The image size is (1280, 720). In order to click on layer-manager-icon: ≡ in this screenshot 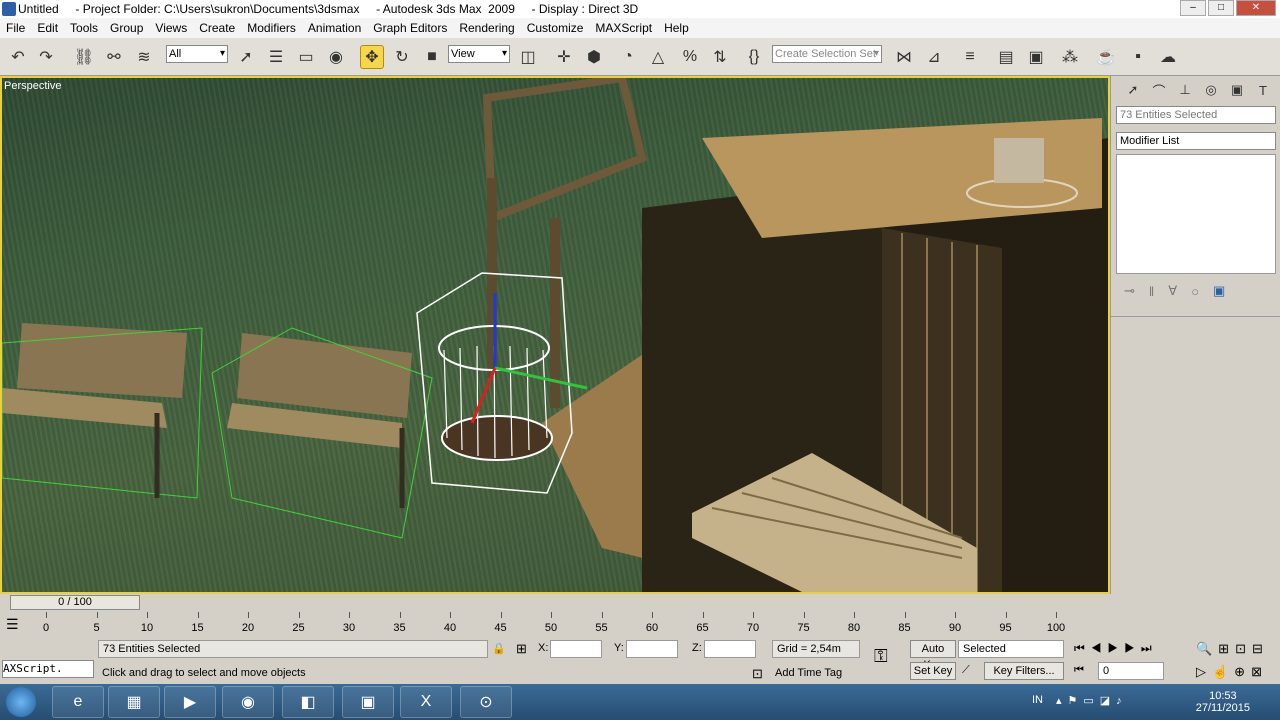, I will do `click(970, 57)`.